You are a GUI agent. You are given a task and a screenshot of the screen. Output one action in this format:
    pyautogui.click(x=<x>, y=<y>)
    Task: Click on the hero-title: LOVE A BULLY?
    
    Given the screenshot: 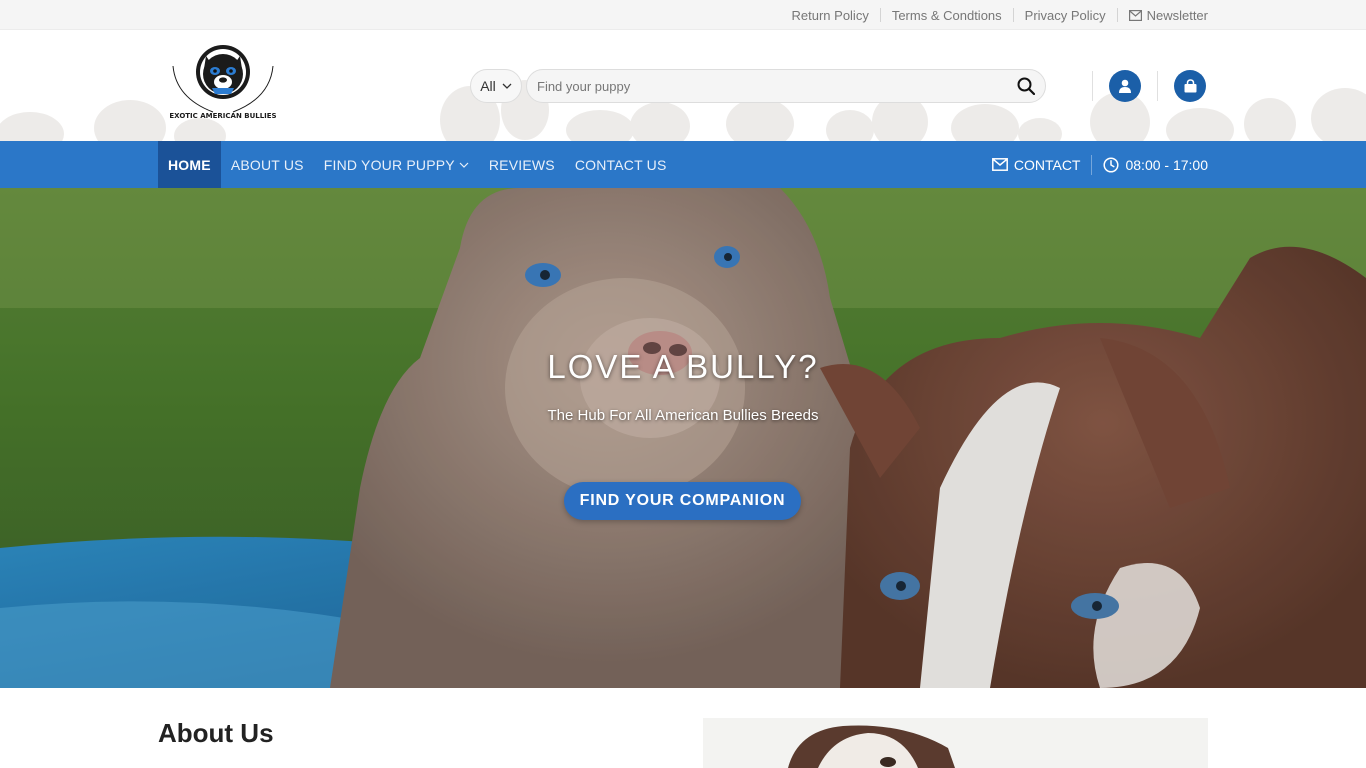 What is the action you would take?
    pyautogui.click(x=683, y=366)
    